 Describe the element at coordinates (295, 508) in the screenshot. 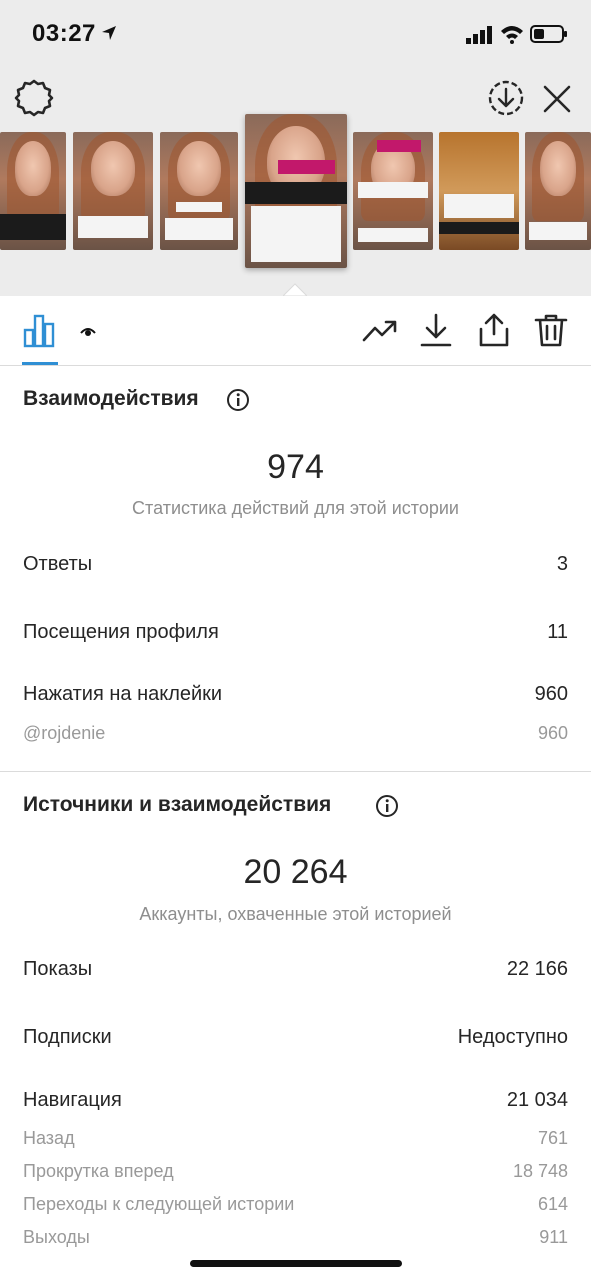

I see `interactions-total-label: Статистика действий для этой истории` at that location.